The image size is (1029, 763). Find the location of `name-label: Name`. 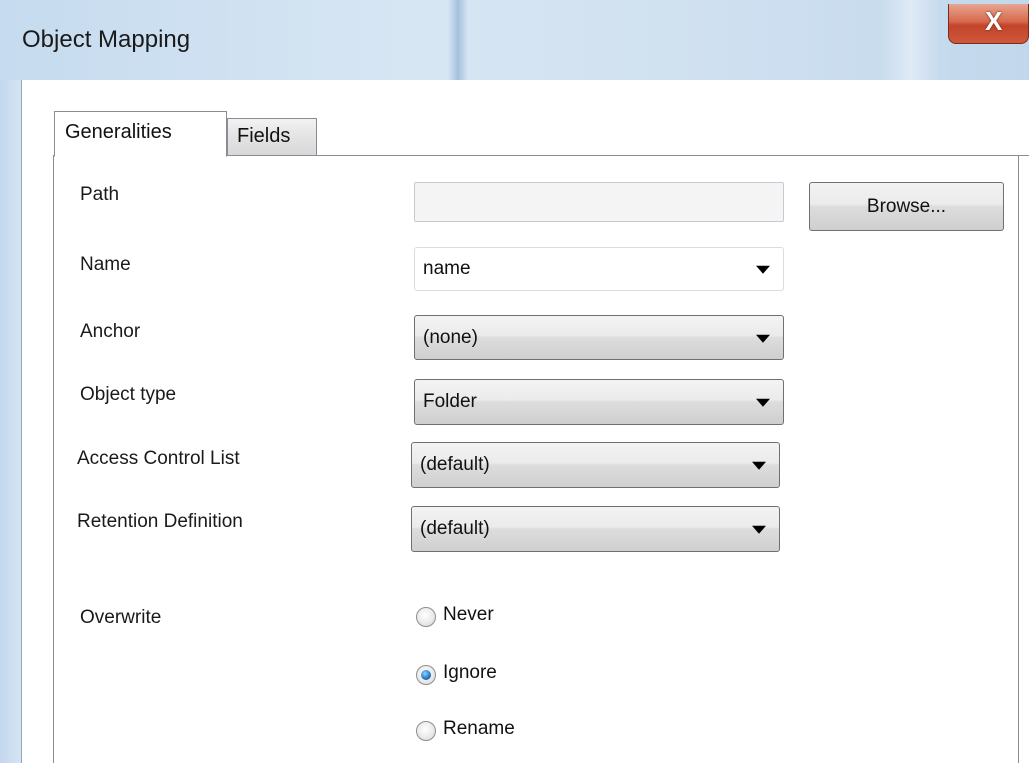

name-label: Name is located at coordinates (105, 264).